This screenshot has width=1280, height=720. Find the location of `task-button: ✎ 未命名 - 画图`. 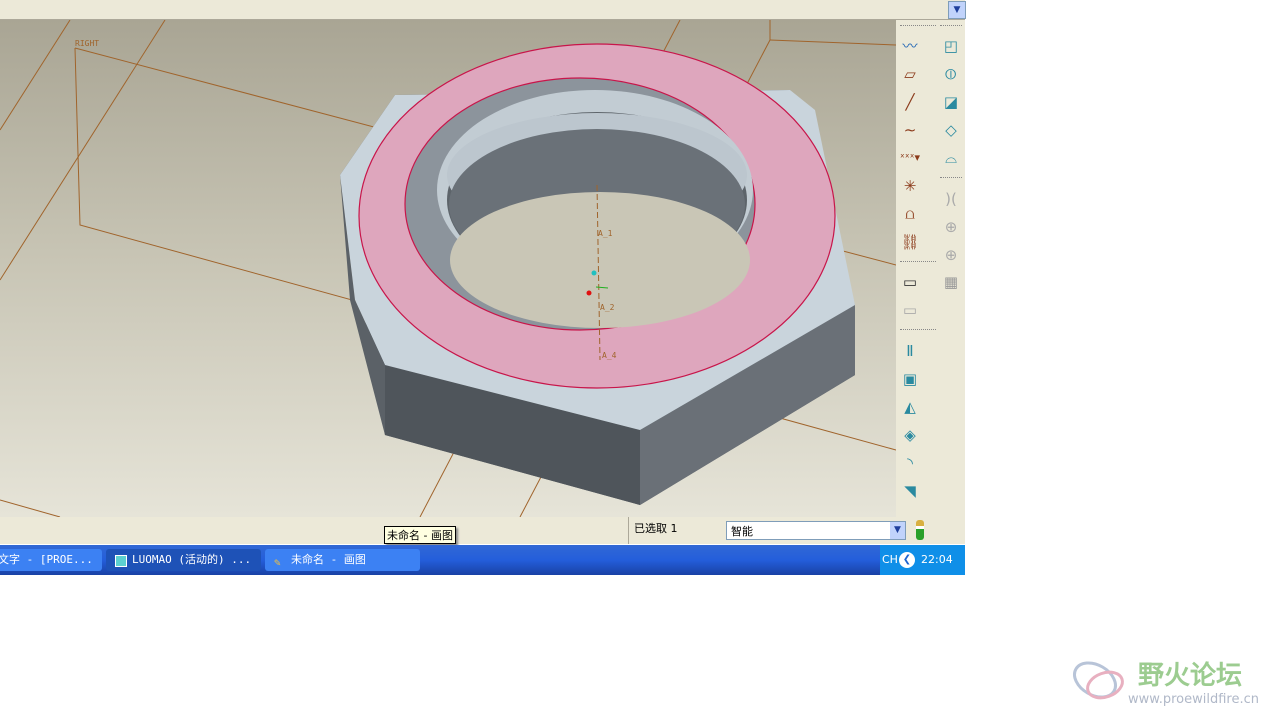

task-button: ✎ 未命名 - 画图 is located at coordinates (342, 560).